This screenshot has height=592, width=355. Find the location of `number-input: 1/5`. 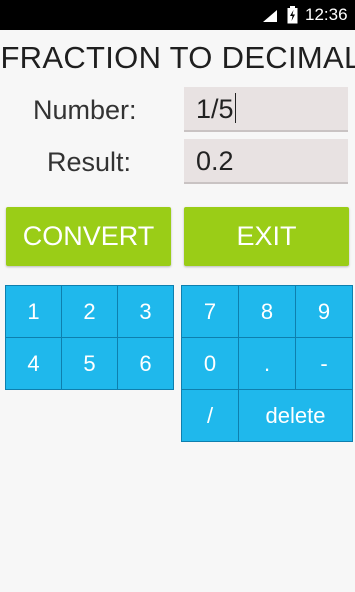

number-input: 1/5 is located at coordinates (266, 109).